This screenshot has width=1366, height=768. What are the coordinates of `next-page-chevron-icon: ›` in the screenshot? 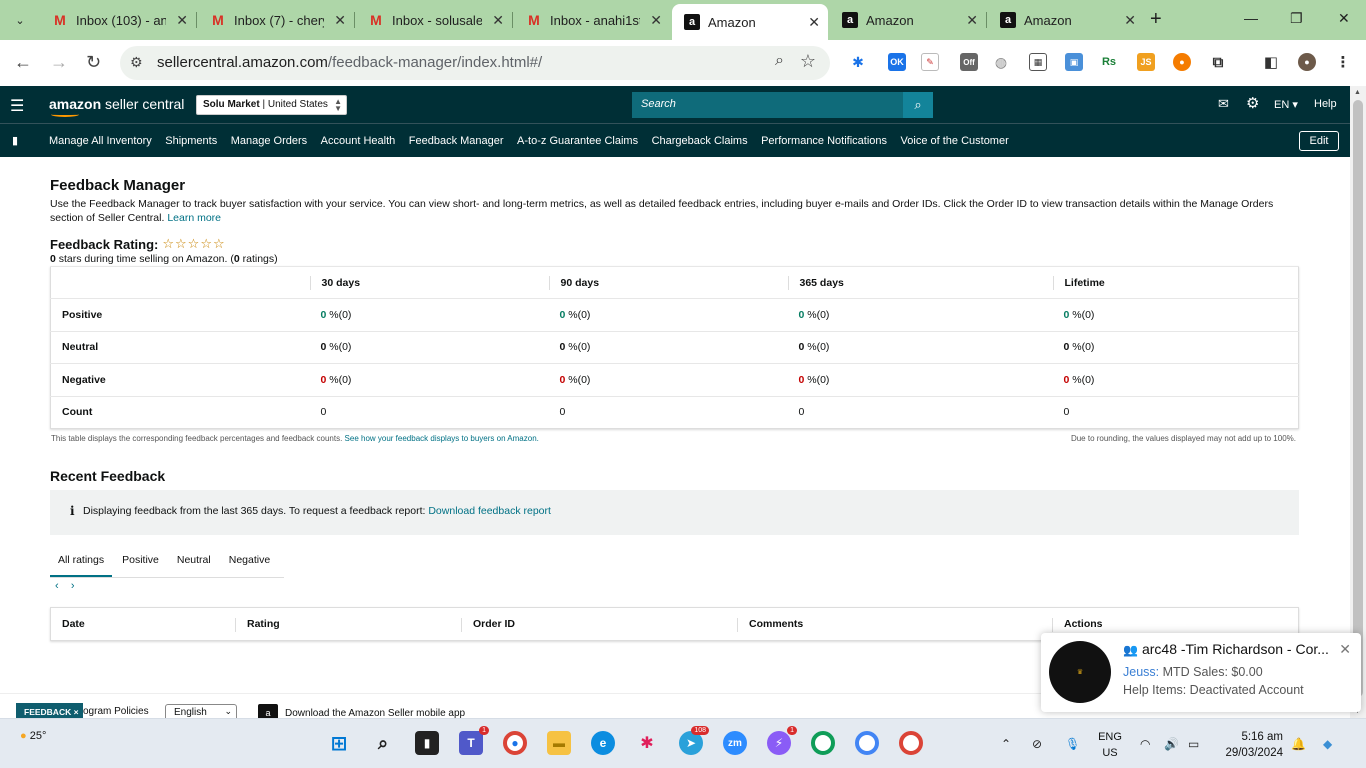 It's located at (73, 586).